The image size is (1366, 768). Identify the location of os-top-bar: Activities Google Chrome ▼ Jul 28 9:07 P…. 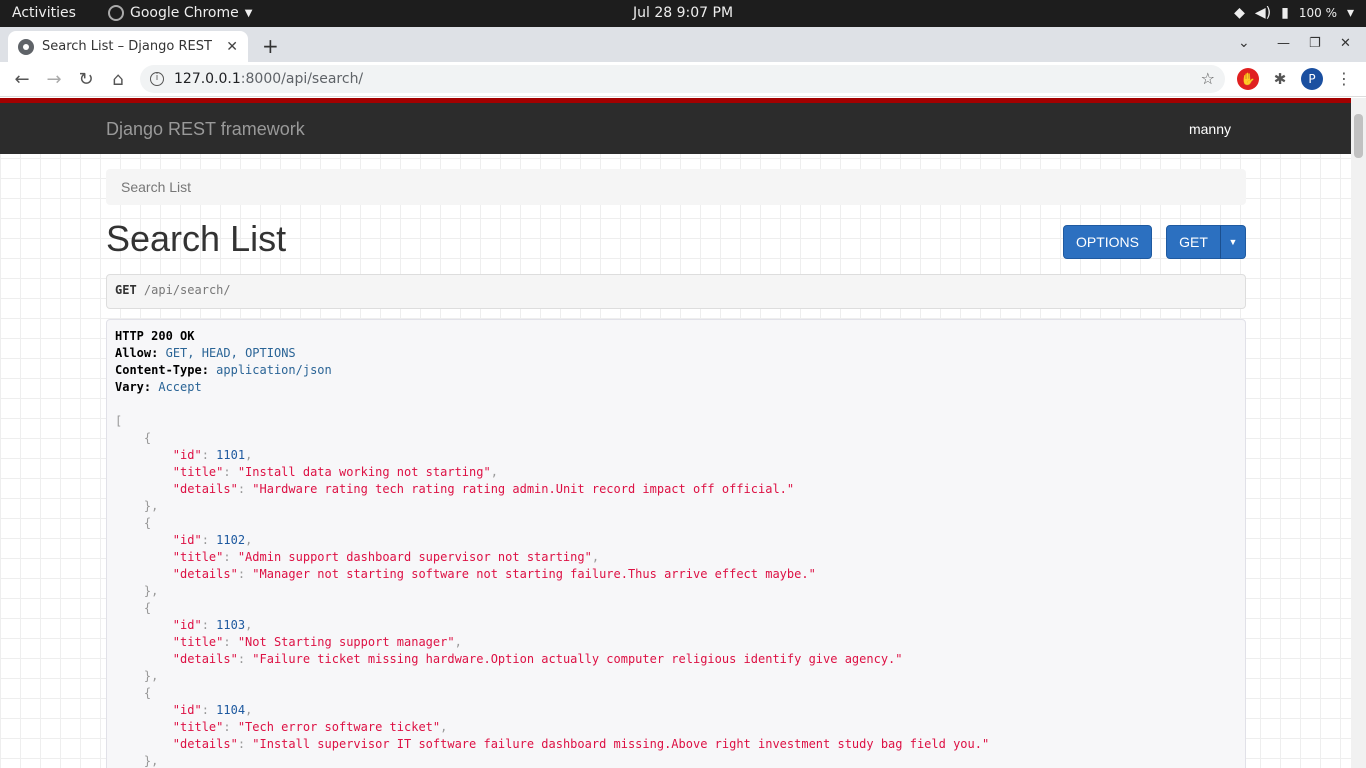
(683, 13).